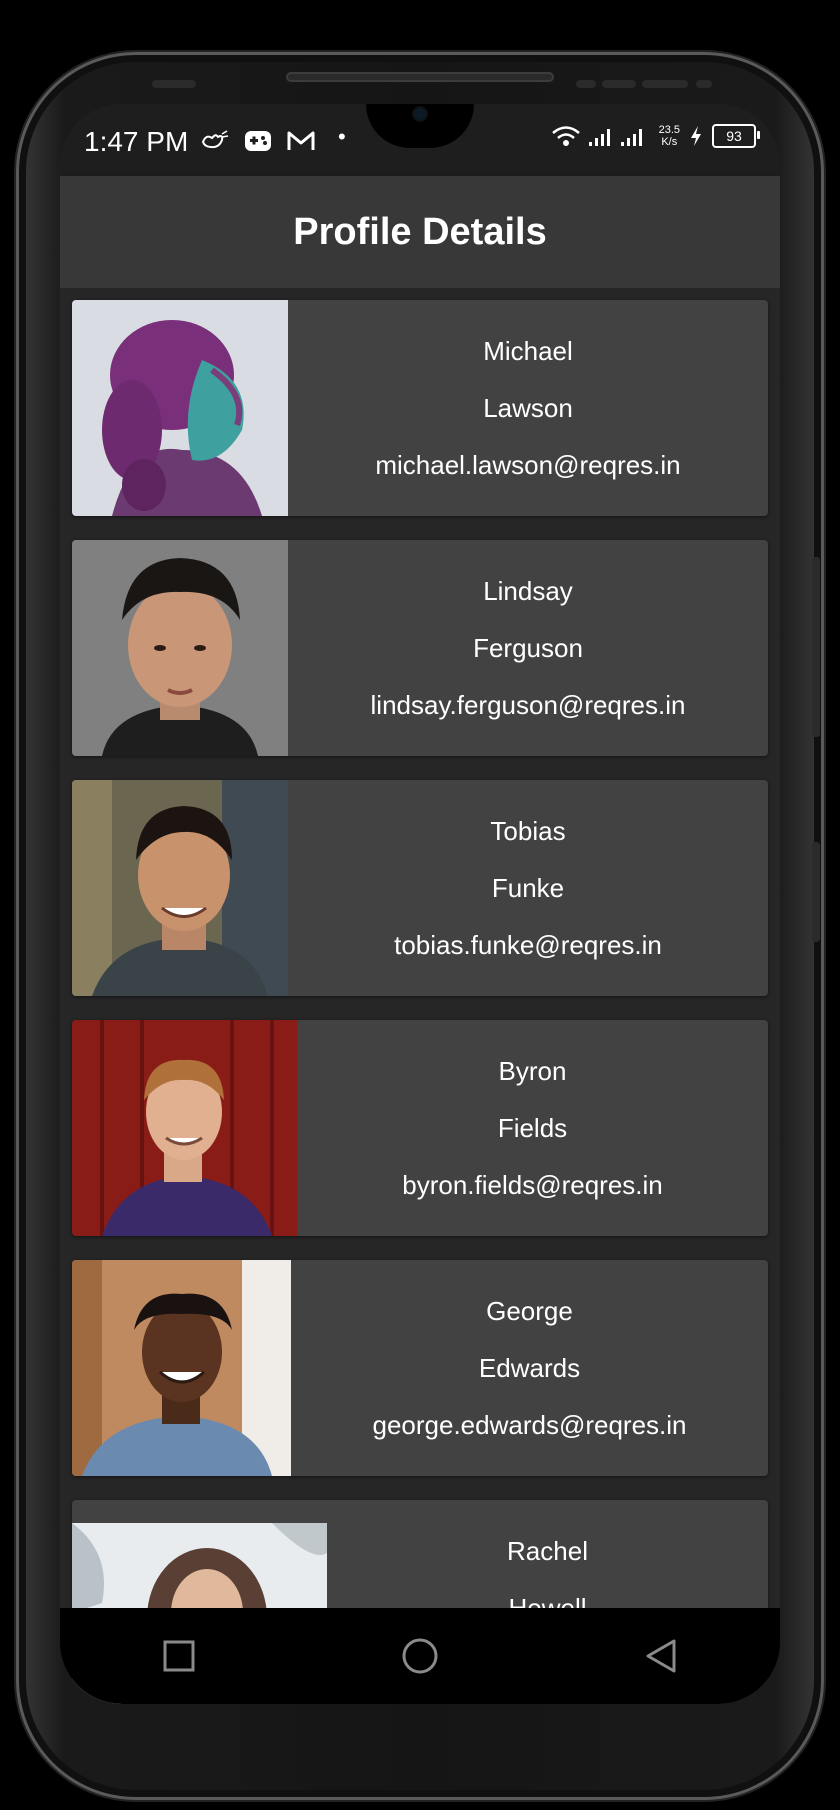 This screenshot has width=840, height=1810. What do you see at coordinates (528, 944) in the screenshot?
I see `profile-email: tobias.funke@reqres.in` at bounding box center [528, 944].